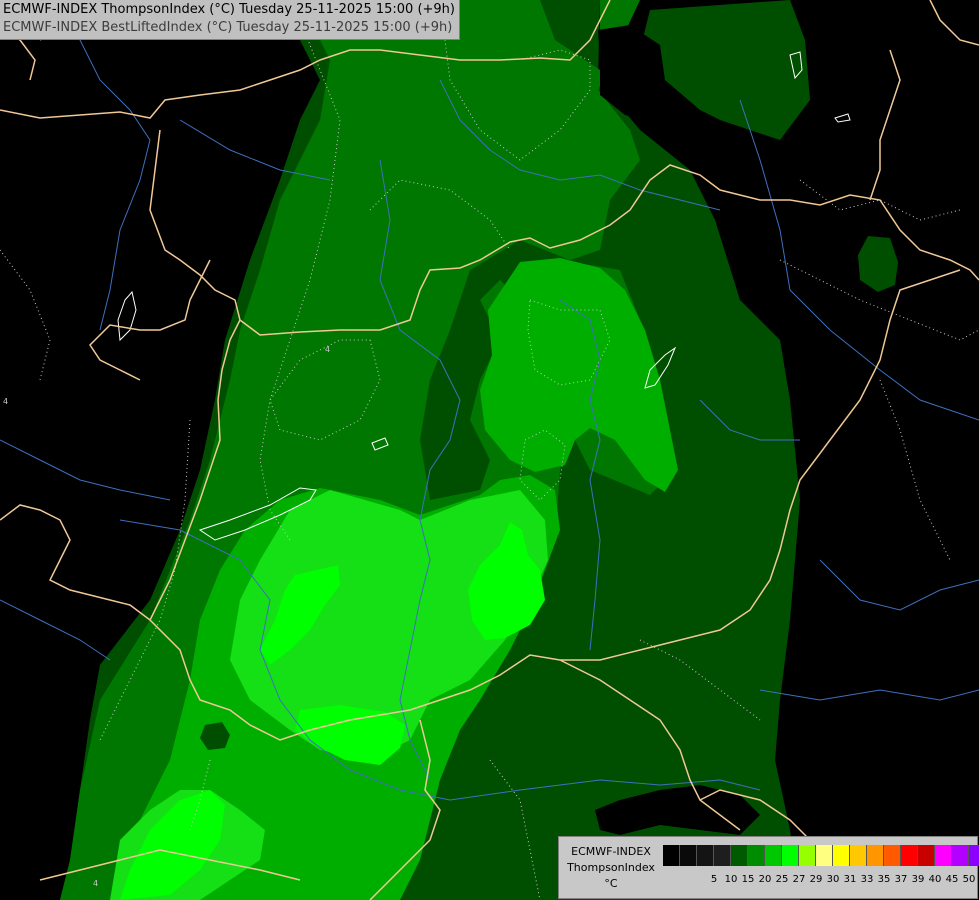  I want to click on legend-tick: 30, so click(833, 879).